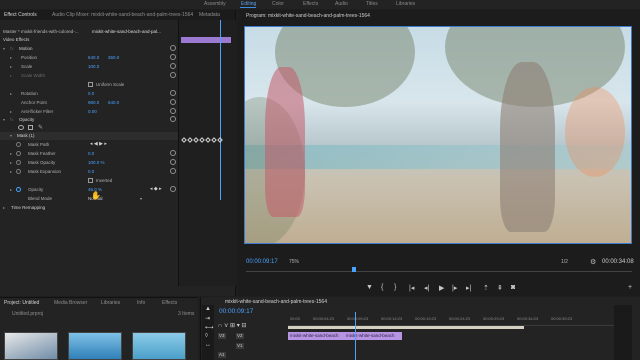 This screenshot has width=640, height=360. Describe the element at coordinates (141, 303) in the screenshot. I see `tab-info: Info` at that location.